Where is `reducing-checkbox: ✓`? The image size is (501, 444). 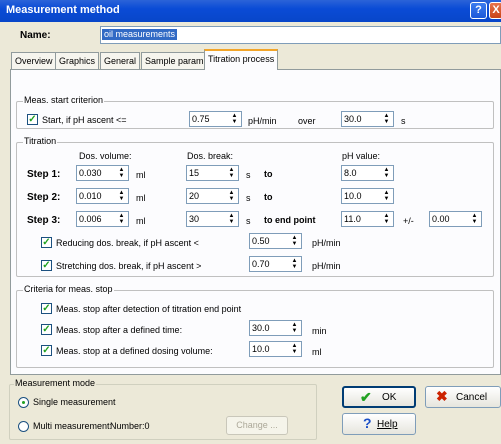 reducing-checkbox: ✓ is located at coordinates (46, 242).